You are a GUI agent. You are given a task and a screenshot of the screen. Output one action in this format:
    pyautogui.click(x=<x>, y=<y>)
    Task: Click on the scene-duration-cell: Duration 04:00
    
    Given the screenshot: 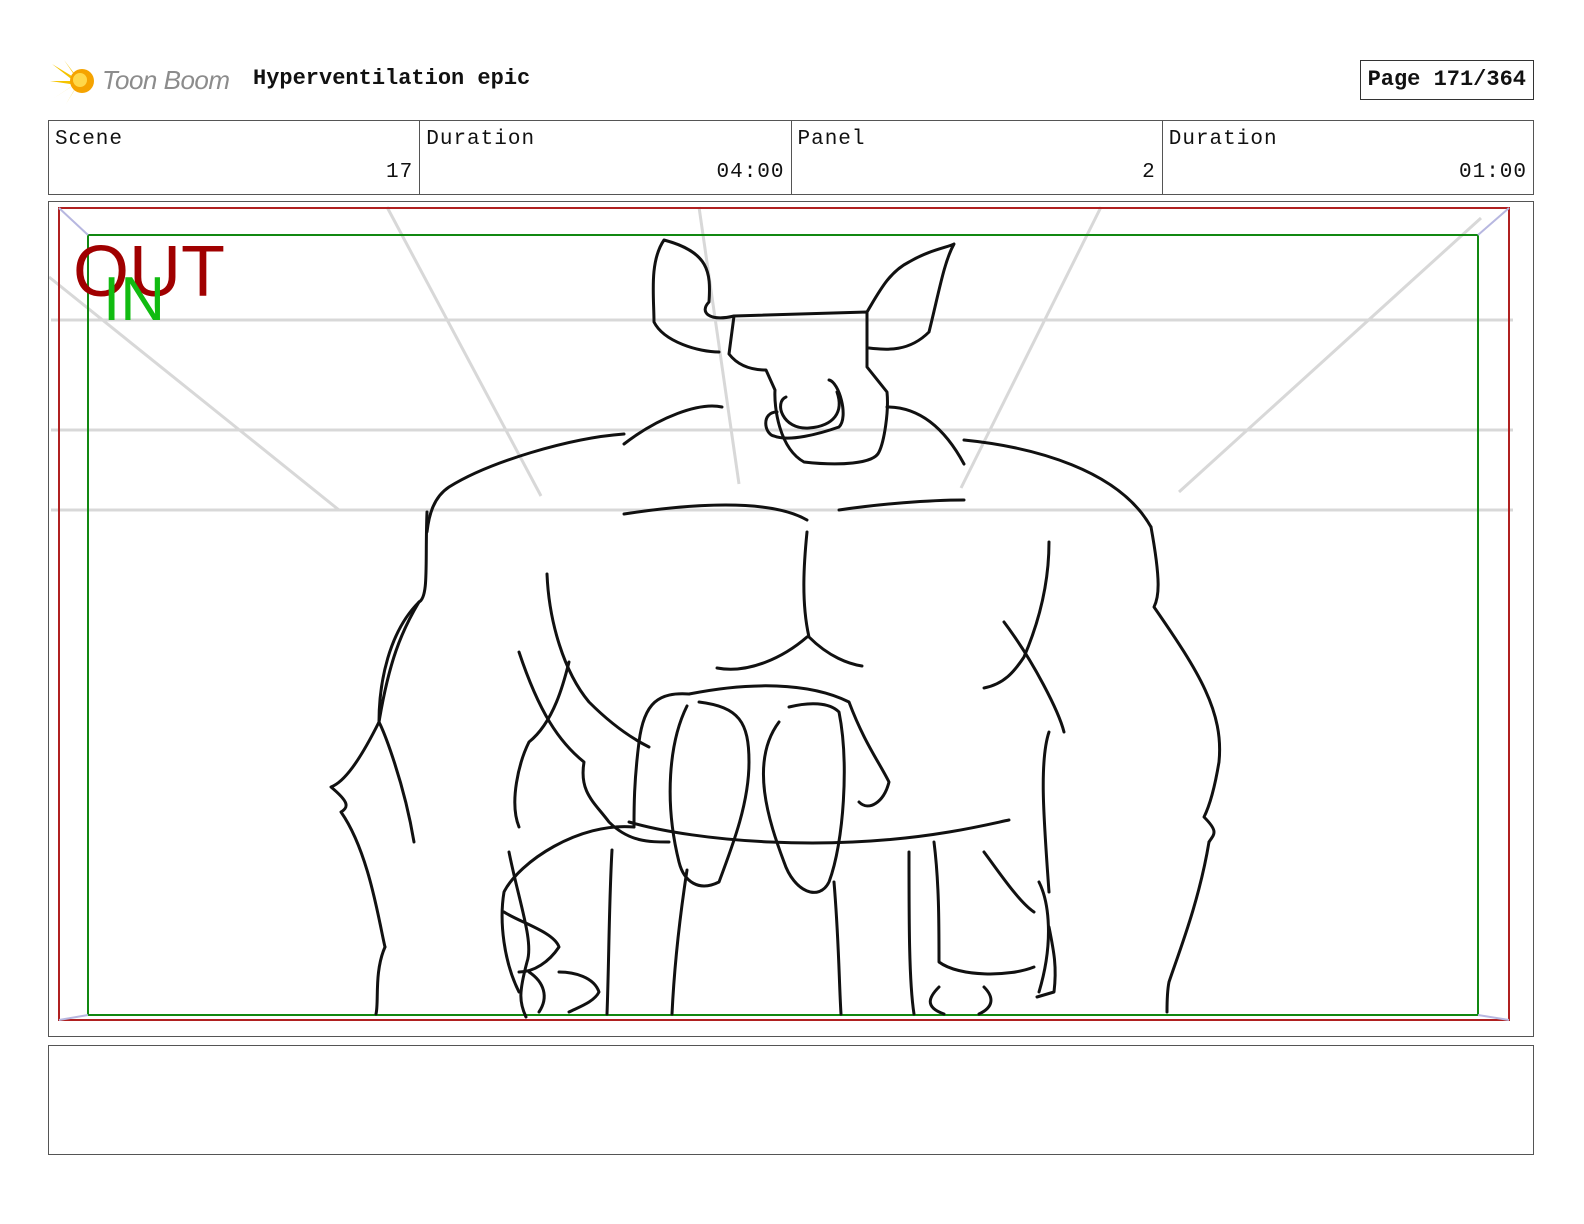 What is the action you would take?
    pyautogui.click(x=606, y=157)
    